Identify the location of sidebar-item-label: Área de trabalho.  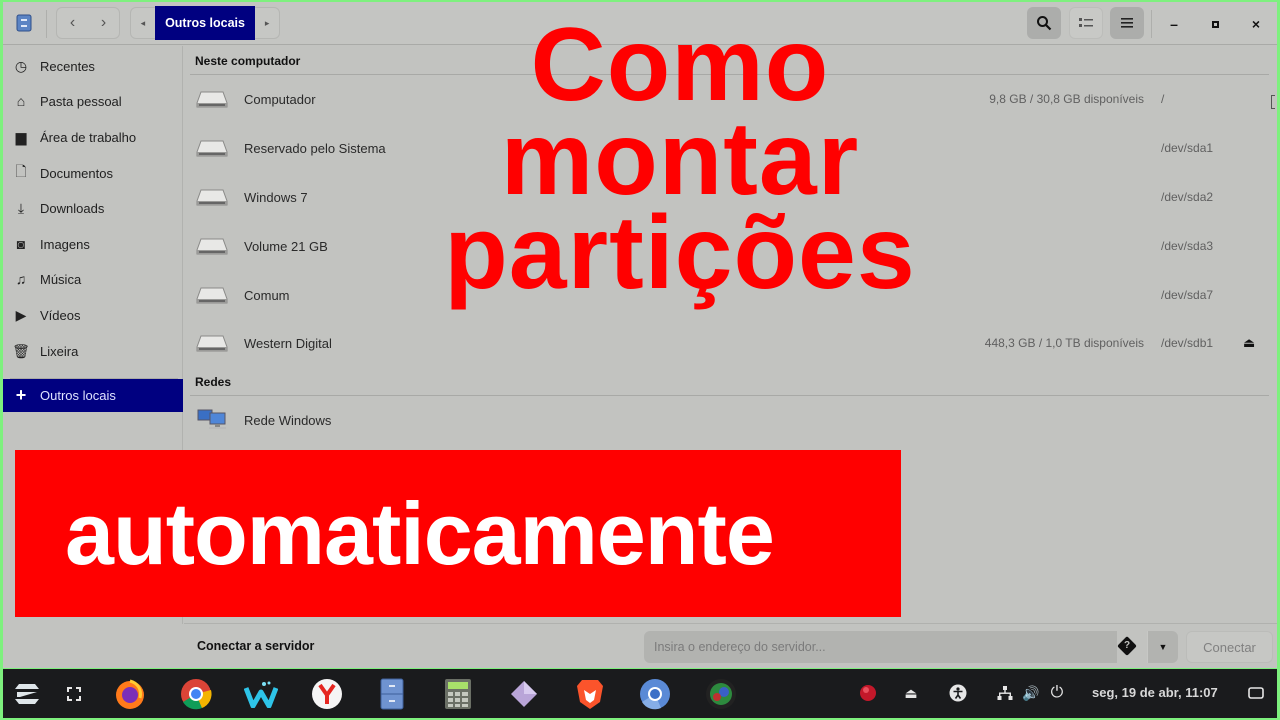
(88, 137).